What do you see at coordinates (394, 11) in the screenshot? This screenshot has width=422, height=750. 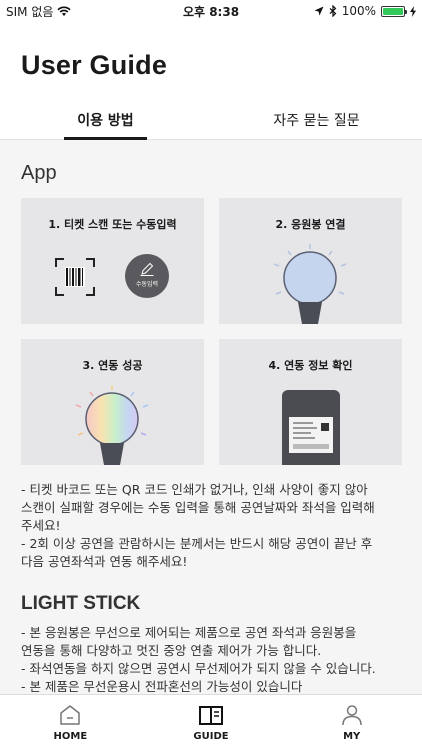 I see `battery-icon` at bounding box center [394, 11].